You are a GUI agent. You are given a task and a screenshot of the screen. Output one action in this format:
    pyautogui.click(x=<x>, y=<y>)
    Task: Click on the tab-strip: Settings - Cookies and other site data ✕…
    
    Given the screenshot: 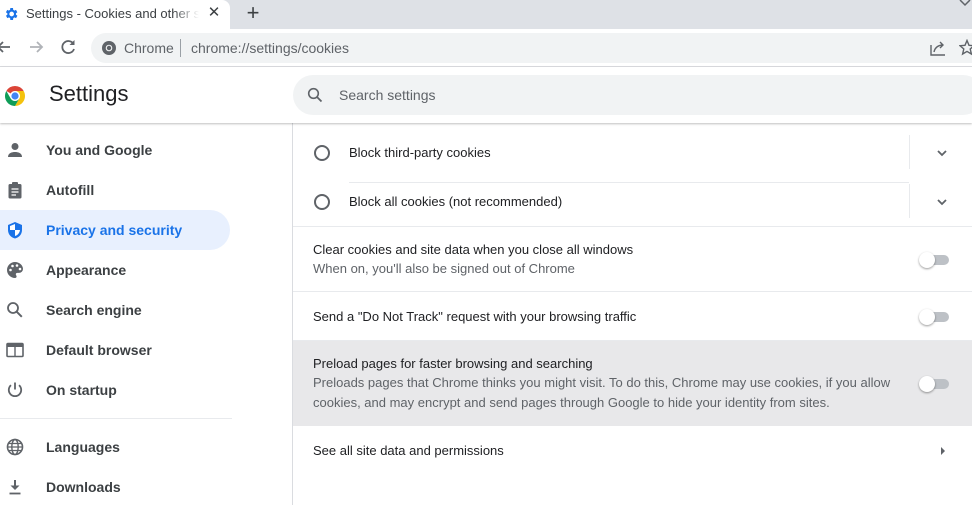 What is the action you would take?
    pyautogui.click(x=486, y=14)
    